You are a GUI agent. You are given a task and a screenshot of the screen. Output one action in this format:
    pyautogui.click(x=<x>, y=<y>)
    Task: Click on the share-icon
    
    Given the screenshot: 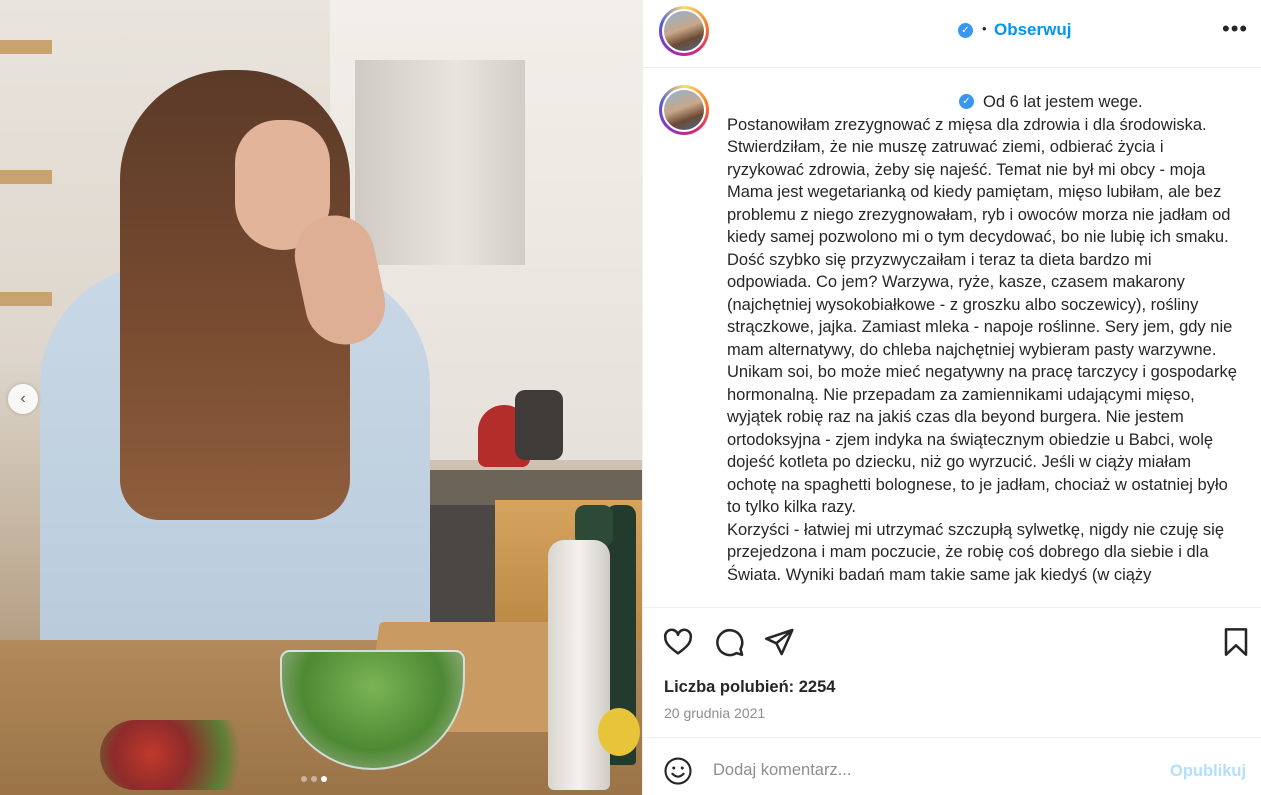 What is the action you would take?
    pyautogui.click(x=779, y=642)
    